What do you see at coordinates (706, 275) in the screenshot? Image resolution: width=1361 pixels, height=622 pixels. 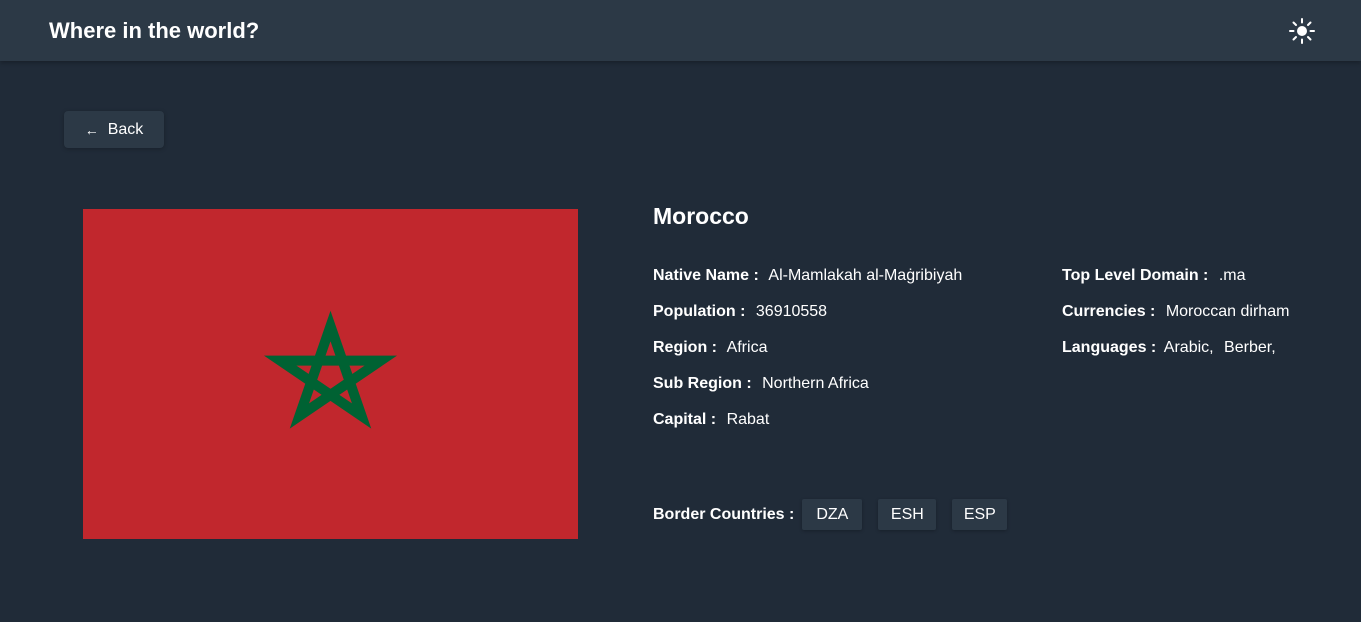 I see `native-name-label: Native Name :` at bounding box center [706, 275].